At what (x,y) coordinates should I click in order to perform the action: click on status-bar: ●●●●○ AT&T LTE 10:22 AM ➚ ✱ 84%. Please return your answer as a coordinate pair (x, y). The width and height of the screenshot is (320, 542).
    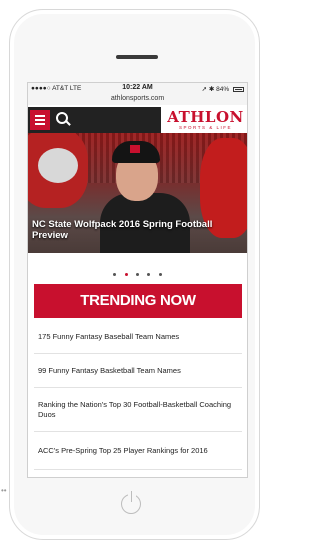
    Looking at the image, I should click on (137, 89).